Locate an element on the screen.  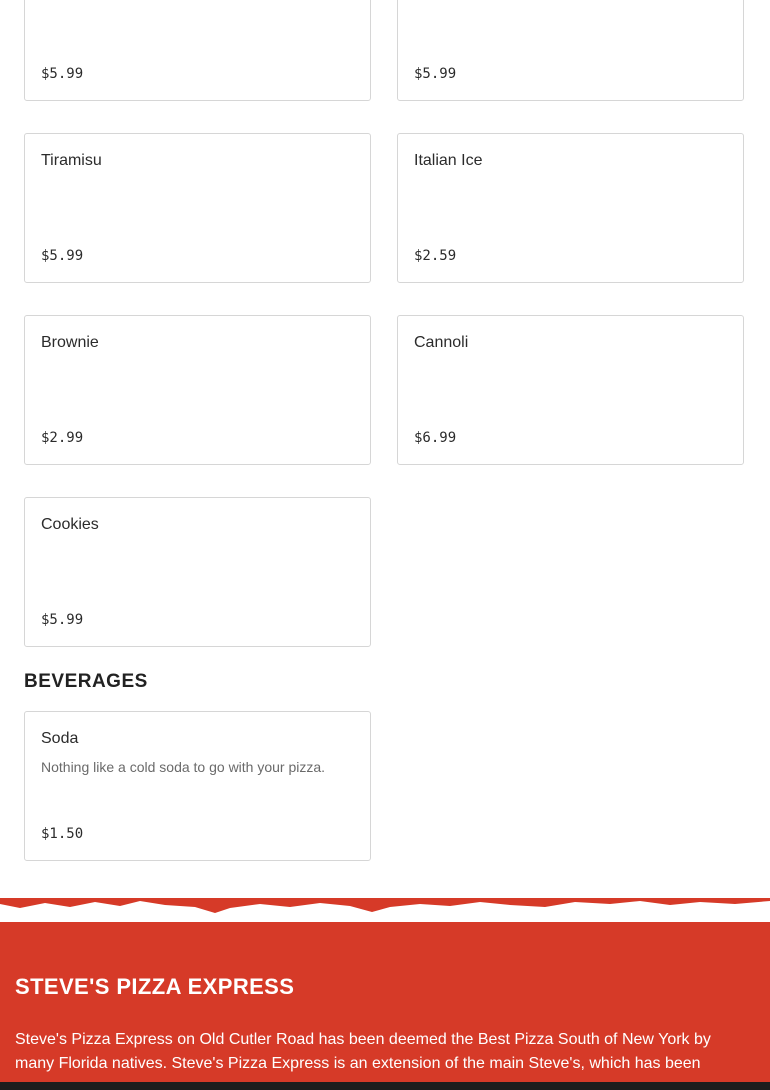
item-name: Tiramisu is located at coordinates (71, 160).